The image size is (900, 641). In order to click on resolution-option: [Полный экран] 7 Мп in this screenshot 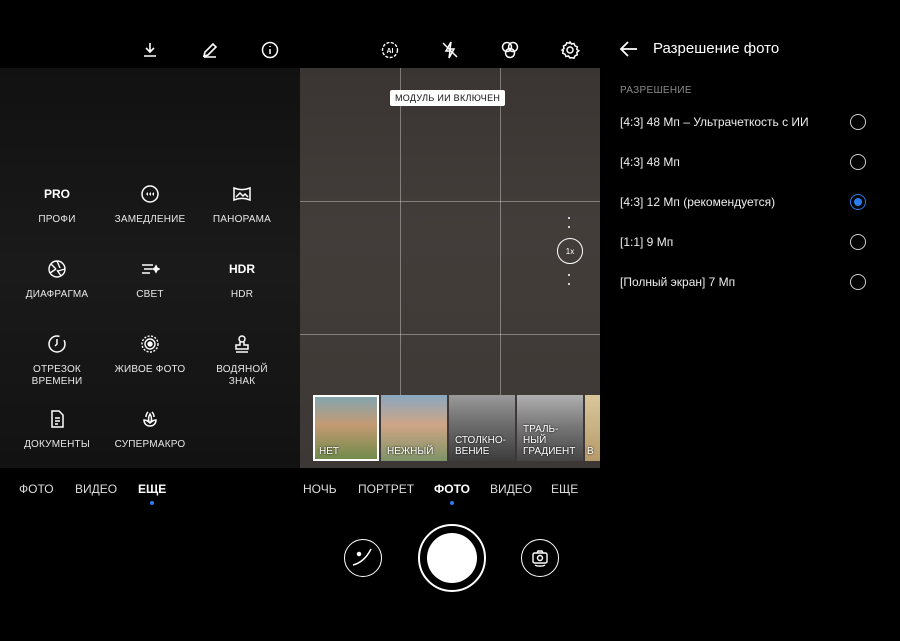, I will do `click(750, 283)`.